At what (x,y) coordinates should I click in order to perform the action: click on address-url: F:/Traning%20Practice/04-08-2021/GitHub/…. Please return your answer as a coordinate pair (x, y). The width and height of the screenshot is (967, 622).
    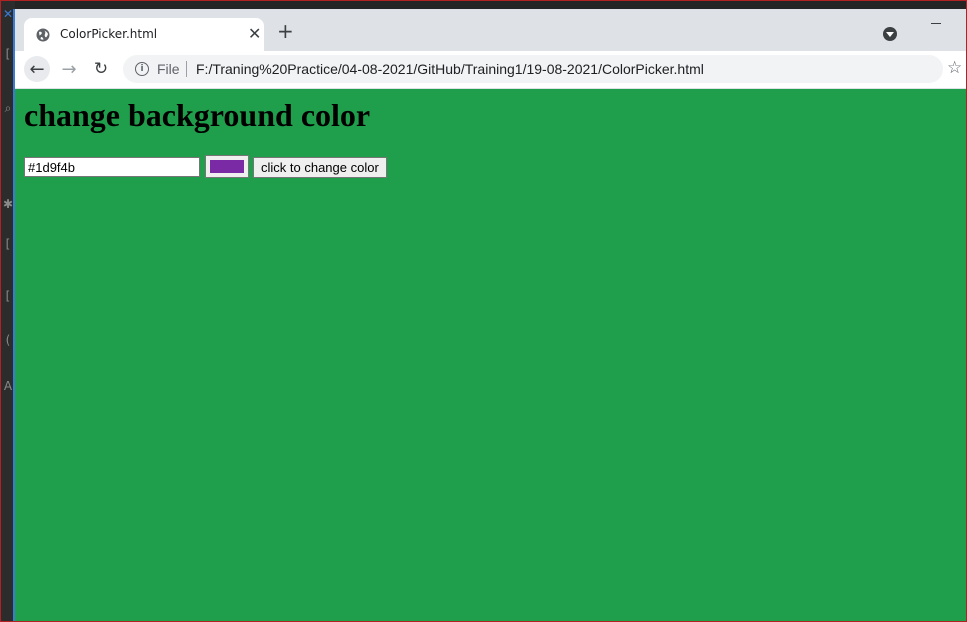
    Looking at the image, I should click on (450, 69).